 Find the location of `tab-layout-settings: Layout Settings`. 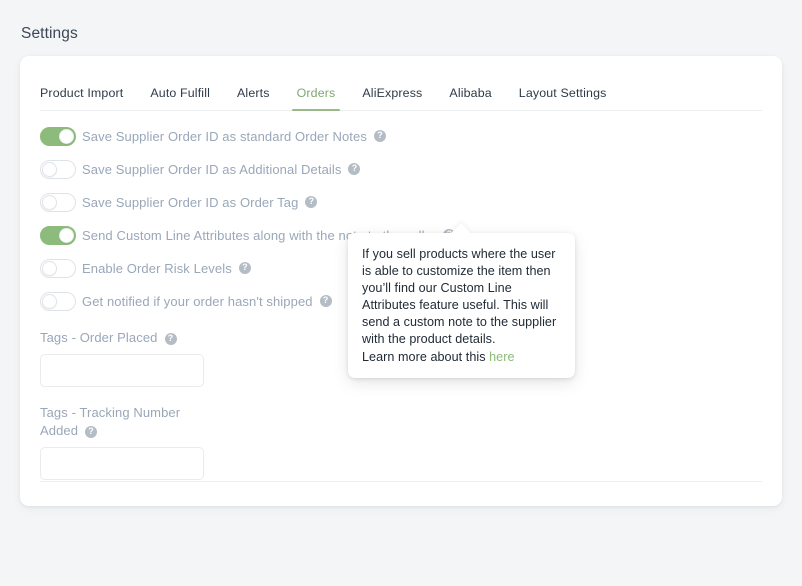

tab-layout-settings: Layout Settings is located at coordinates (563, 98).